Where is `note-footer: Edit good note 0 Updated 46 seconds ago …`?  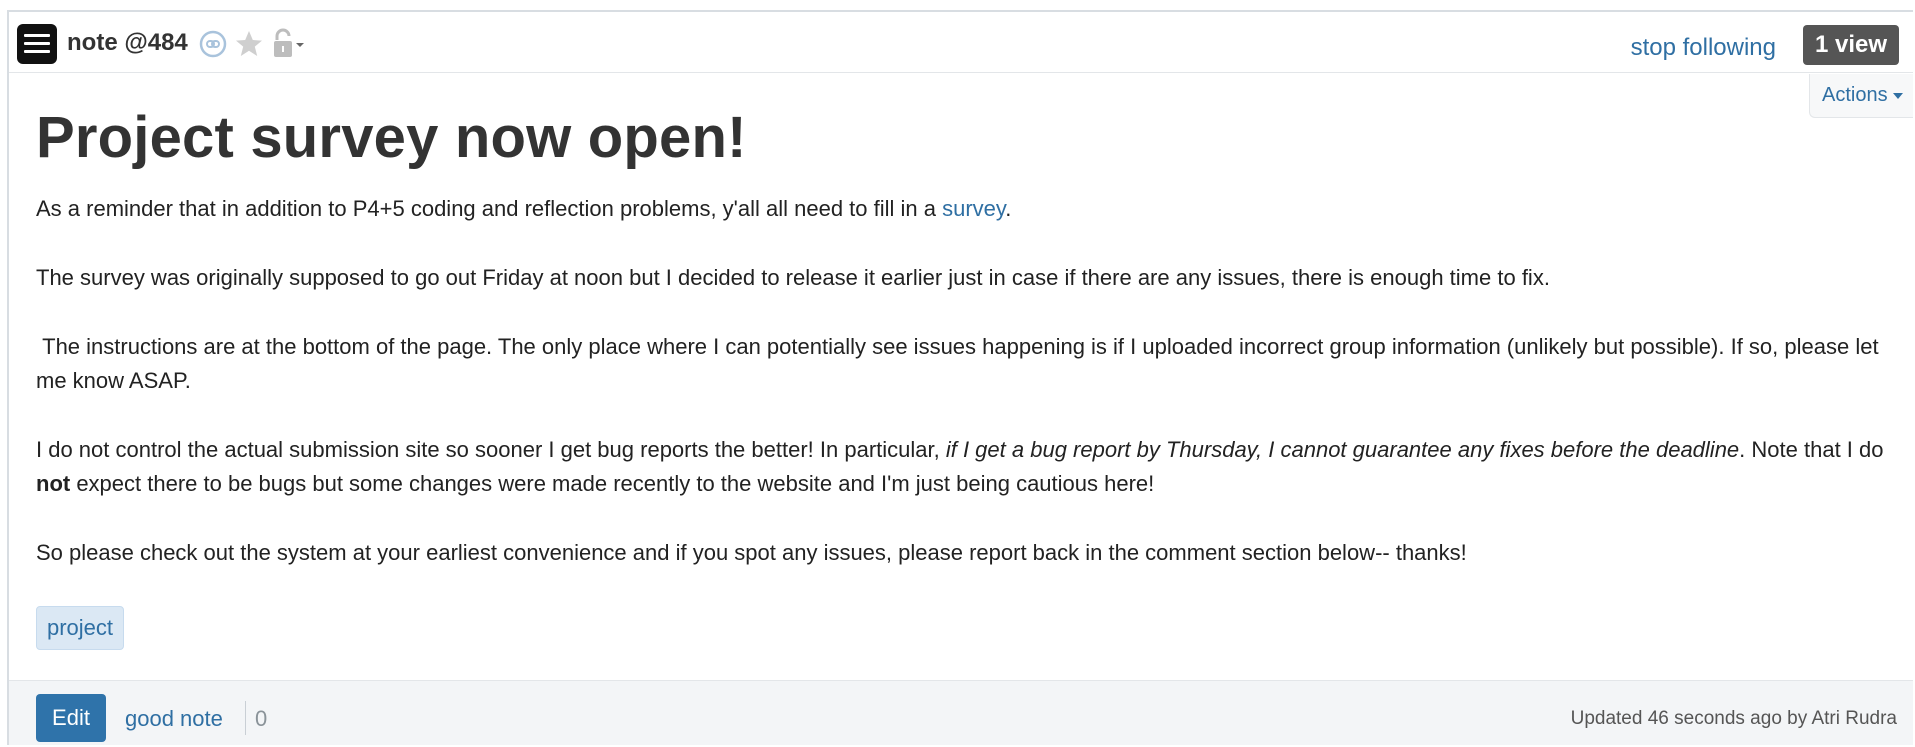 note-footer: Edit good note 0 Updated 46 seconds ago … is located at coordinates (961, 712).